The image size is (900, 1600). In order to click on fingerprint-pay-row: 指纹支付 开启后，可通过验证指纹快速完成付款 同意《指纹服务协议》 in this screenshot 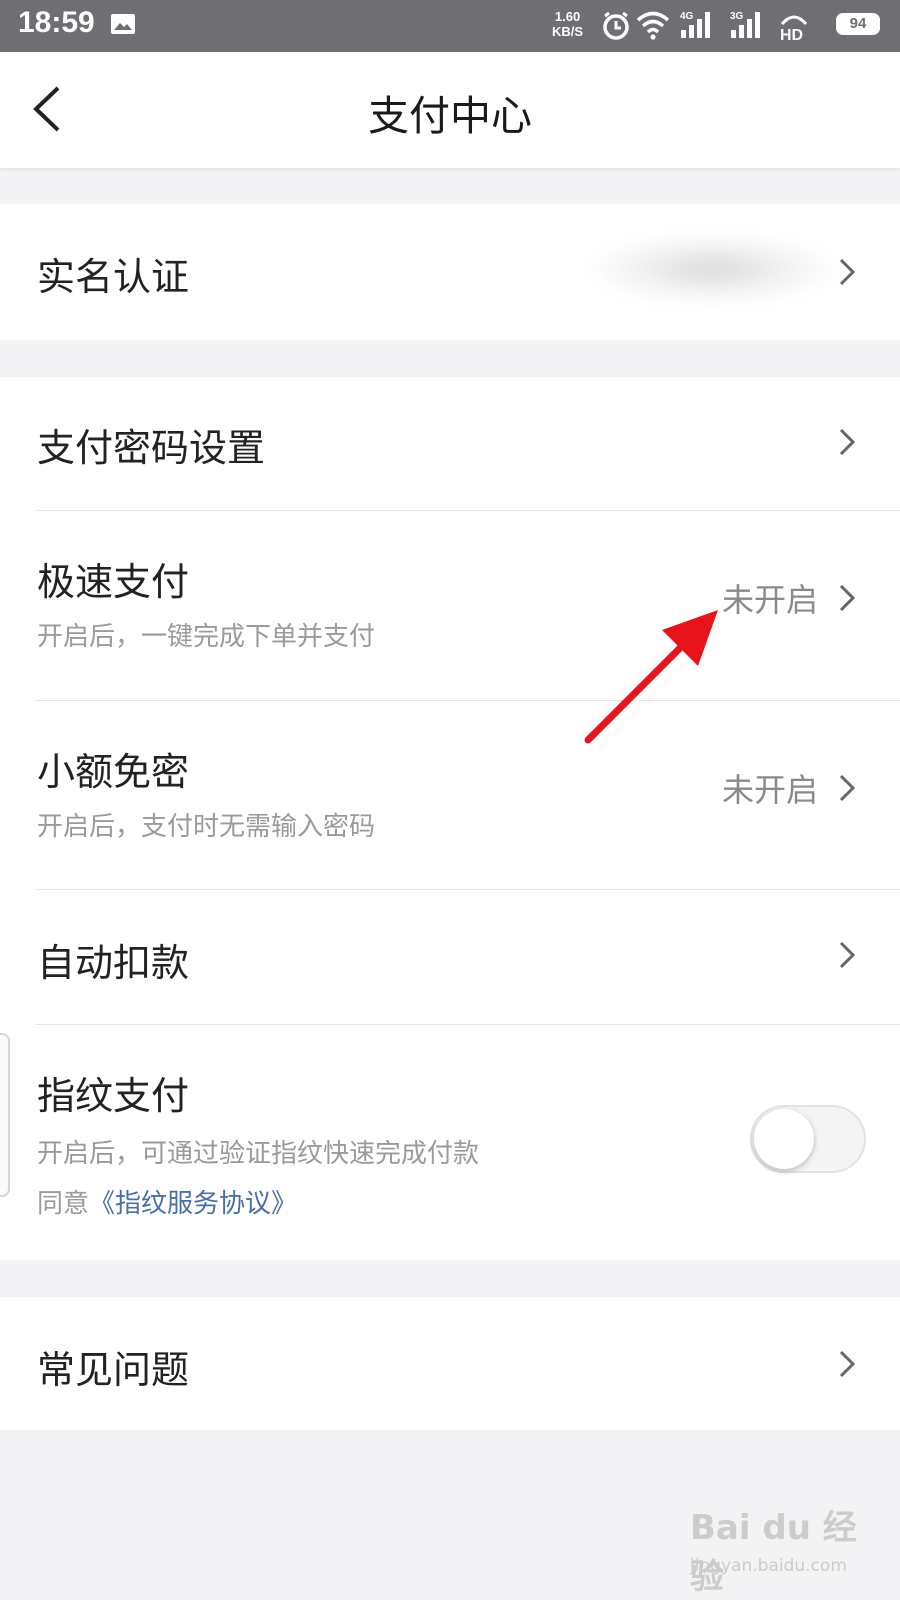, I will do `click(450, 1142)`.